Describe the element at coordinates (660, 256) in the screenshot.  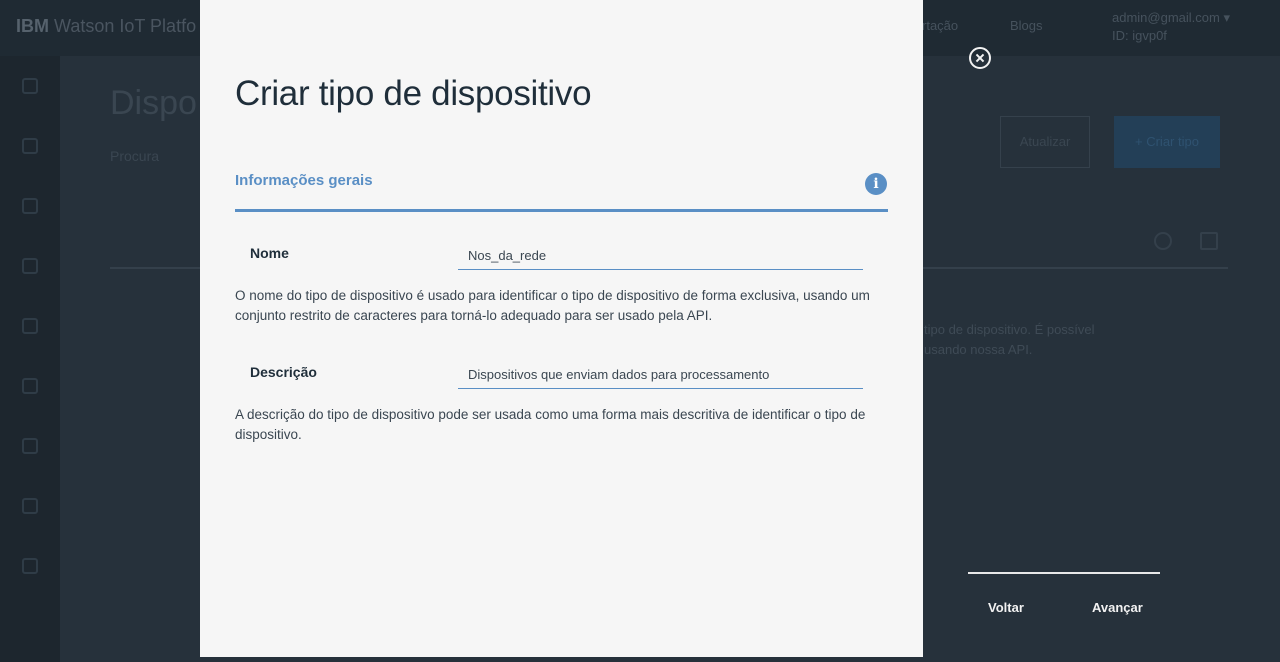
I see `name-field` at that location.